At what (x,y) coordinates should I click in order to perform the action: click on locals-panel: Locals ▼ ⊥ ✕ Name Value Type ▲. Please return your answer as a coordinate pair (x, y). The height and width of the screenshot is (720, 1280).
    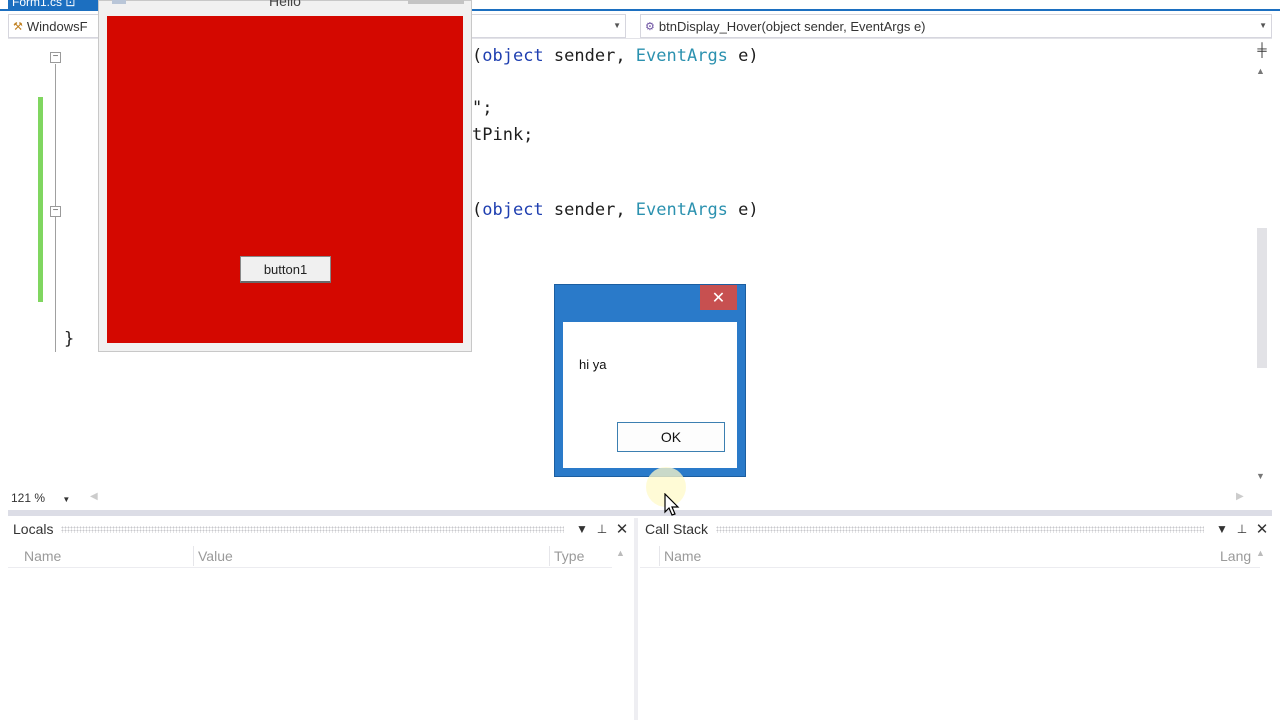
    Looking at the image, I should click on (320, 619).